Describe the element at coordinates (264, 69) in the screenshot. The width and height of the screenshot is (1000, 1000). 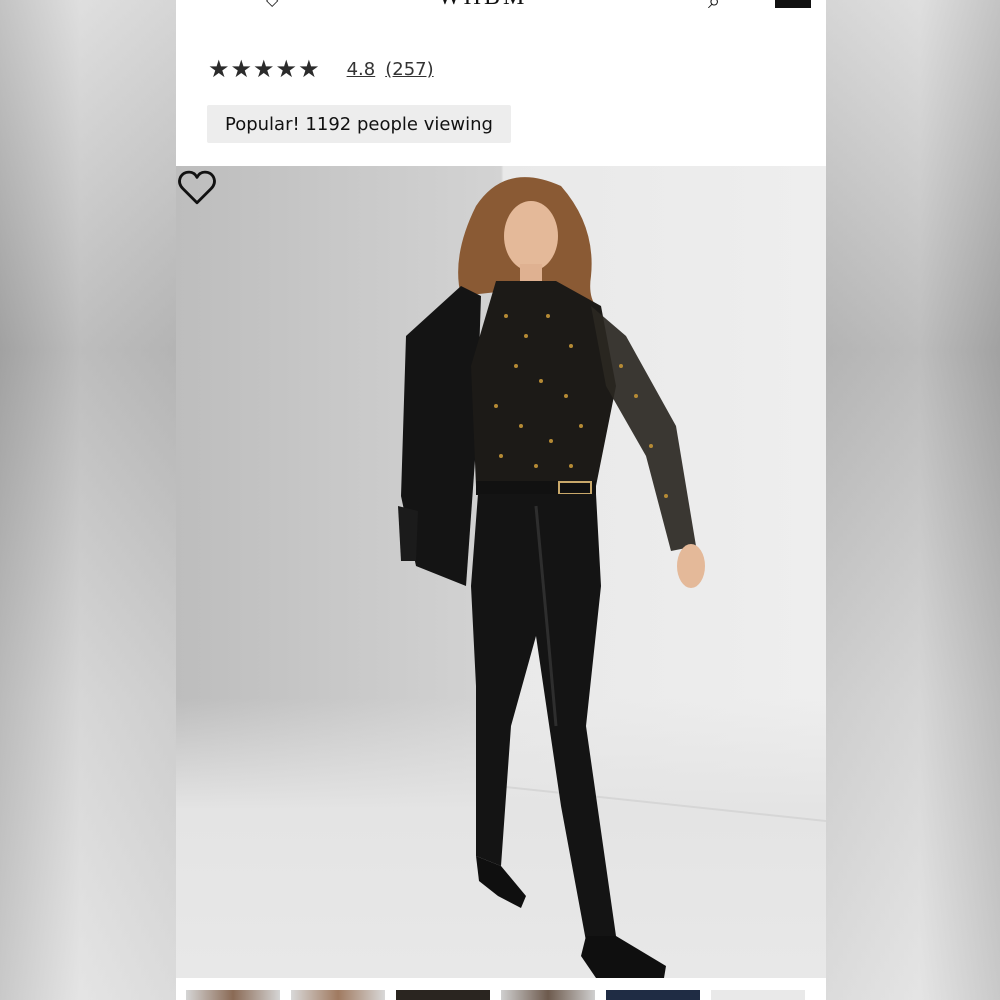
I see `rating-stars: ★★★★★` at that location.